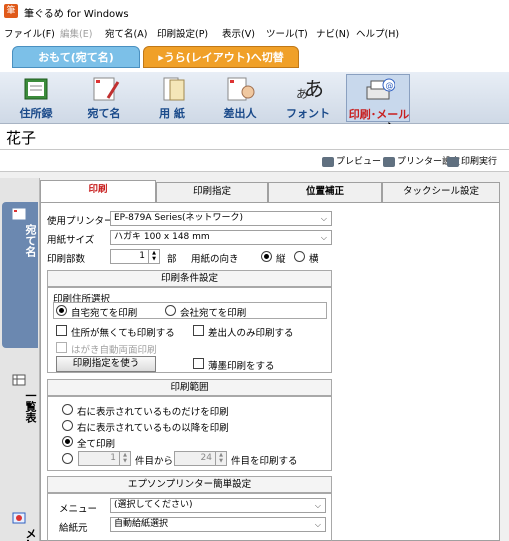  I want to click on range-from-stepper: 1 ▲ ▼, so click(104, 458).